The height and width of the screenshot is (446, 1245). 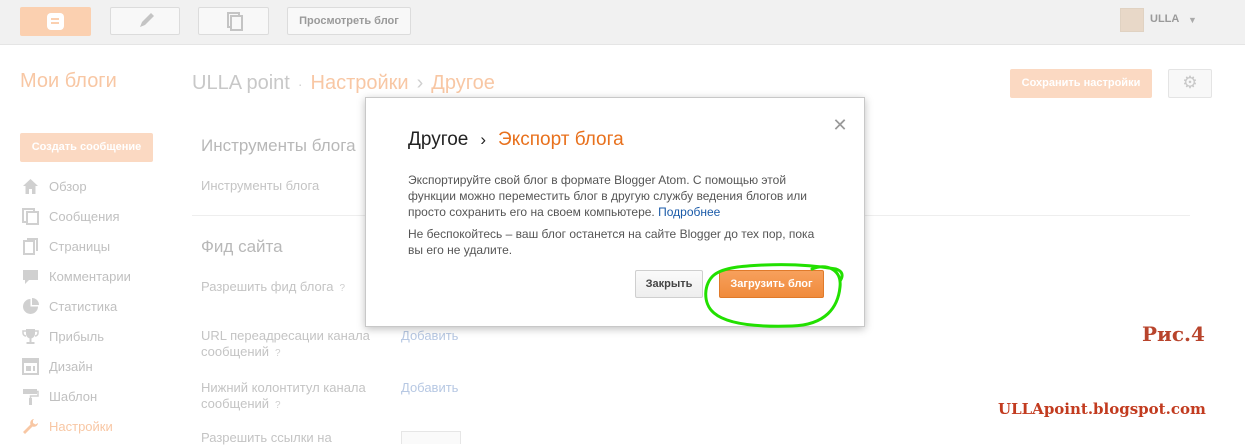 What do you see at coordinates (84, 216) in the screenshot?
I see `sidebar-item-label: Сообщения` at bounding box center [84, 216].